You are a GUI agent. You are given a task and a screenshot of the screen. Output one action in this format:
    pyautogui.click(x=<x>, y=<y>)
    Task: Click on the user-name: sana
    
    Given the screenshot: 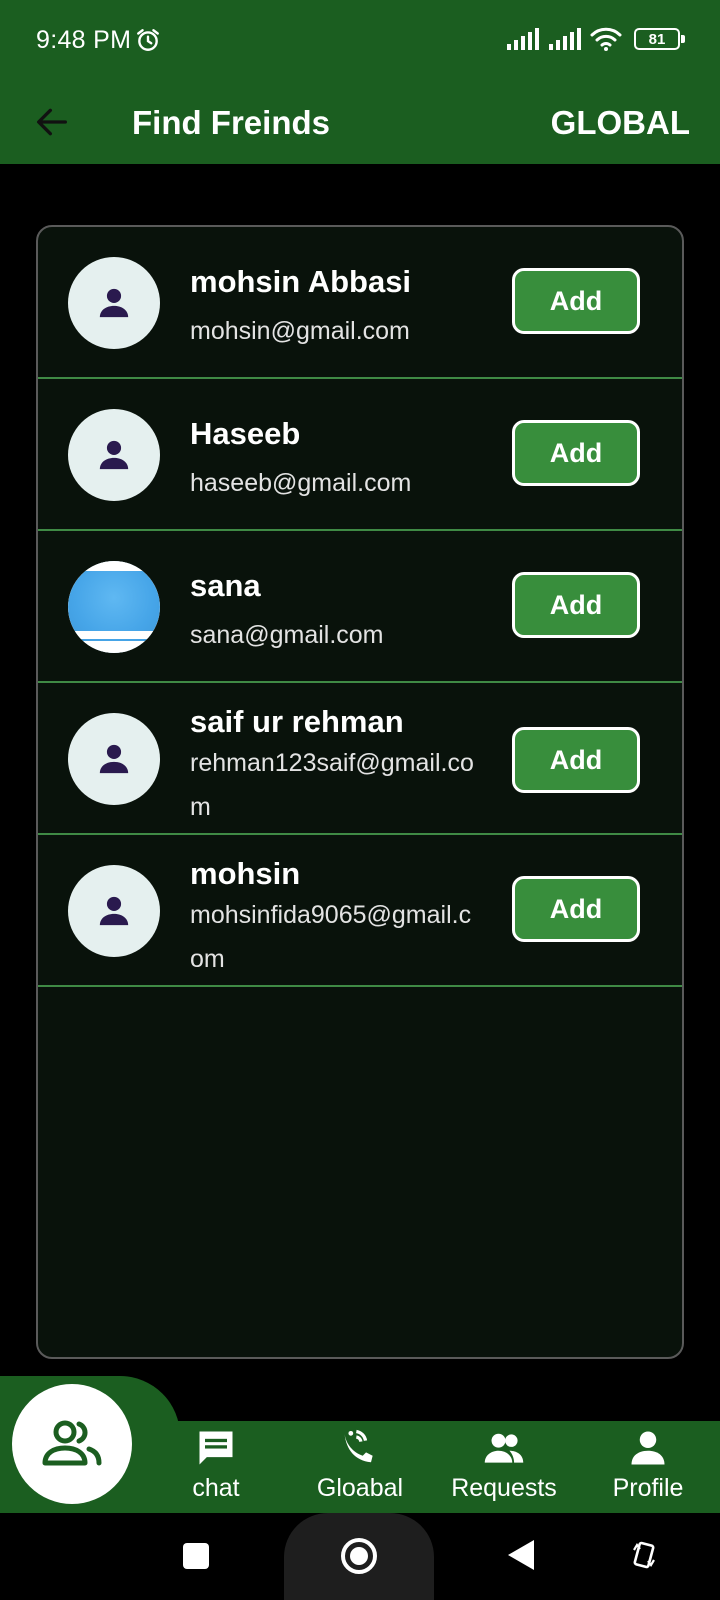 What is the action you would take?
    pyautogui.click(x=225, y=585)
    